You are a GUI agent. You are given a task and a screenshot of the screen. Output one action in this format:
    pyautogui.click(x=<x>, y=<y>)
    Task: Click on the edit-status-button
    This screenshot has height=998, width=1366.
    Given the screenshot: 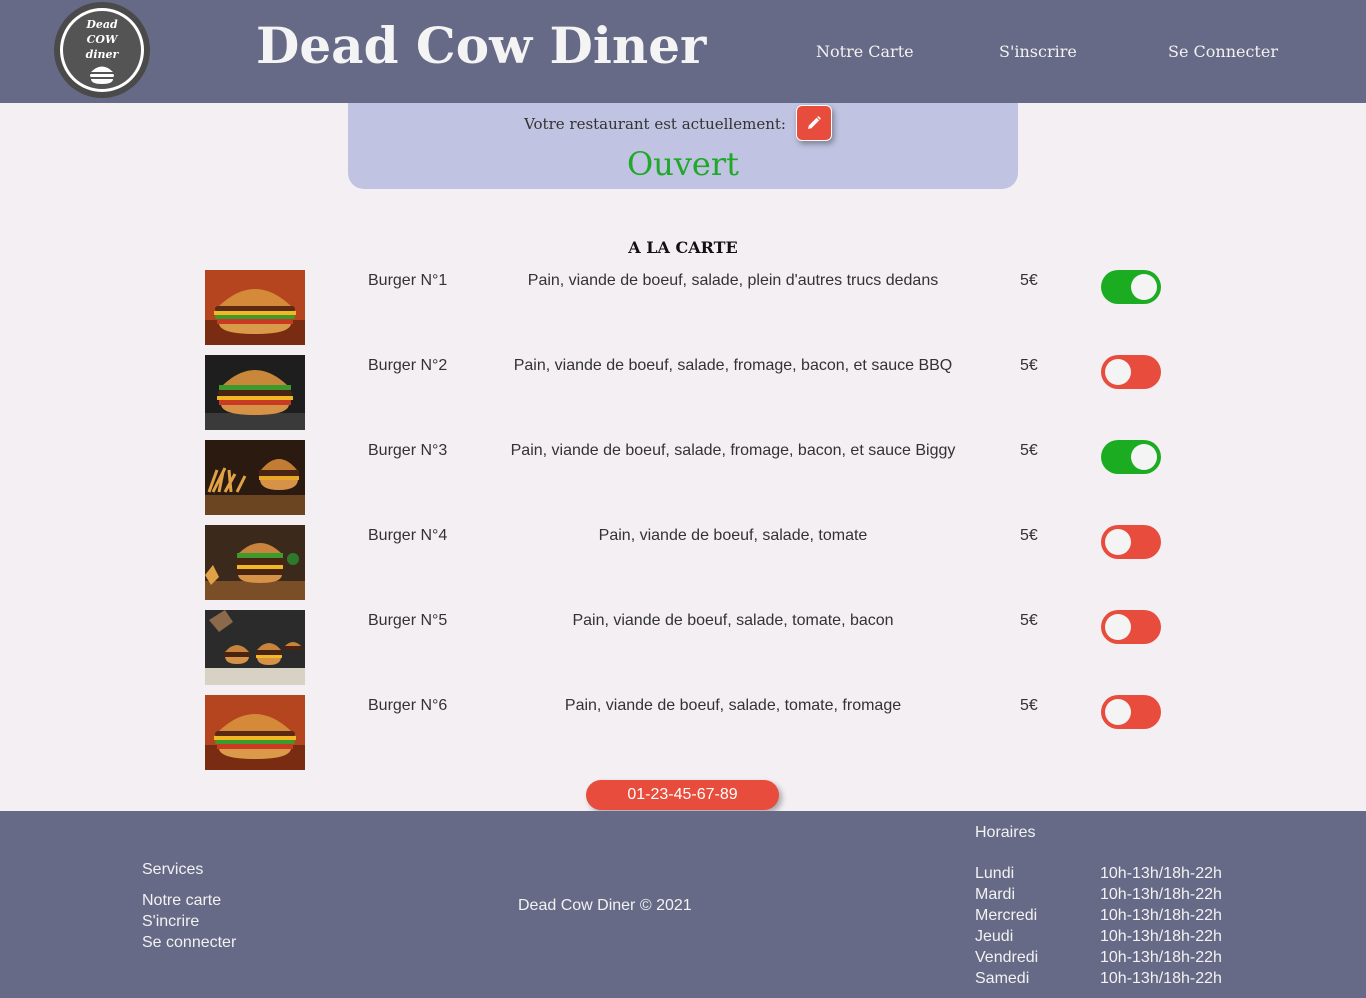 What is the action you would take?
    pyautogui.click(x=814, y=123)
    